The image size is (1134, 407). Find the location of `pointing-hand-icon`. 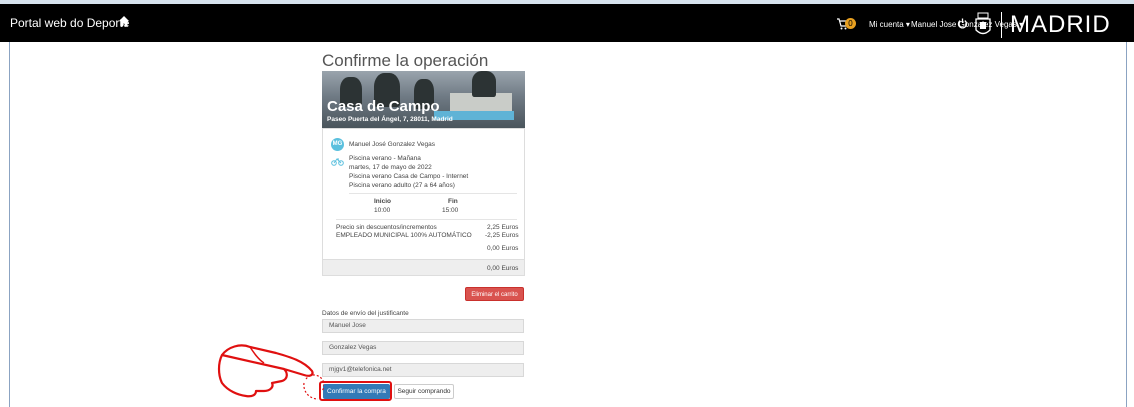

pointing-hand-icon is located at coordinates (270, 372).